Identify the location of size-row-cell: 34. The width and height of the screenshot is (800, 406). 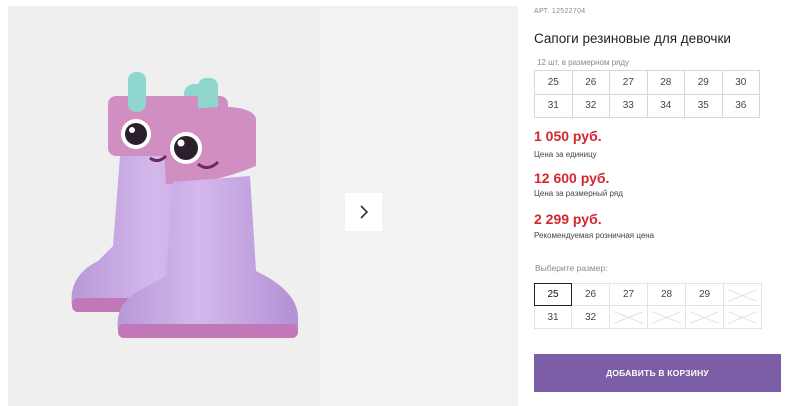
(666, 106).